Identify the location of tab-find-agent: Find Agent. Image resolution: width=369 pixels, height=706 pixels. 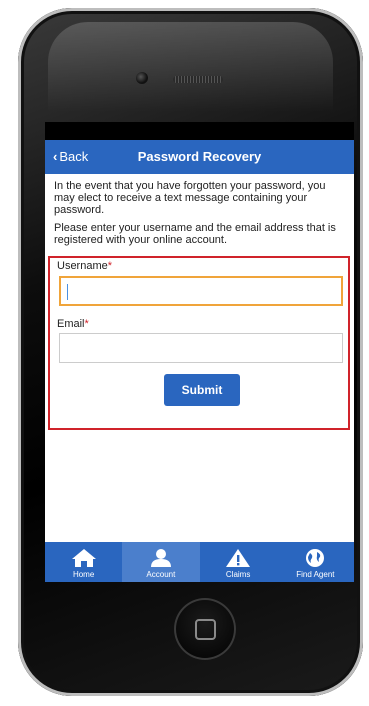
(315, 562).